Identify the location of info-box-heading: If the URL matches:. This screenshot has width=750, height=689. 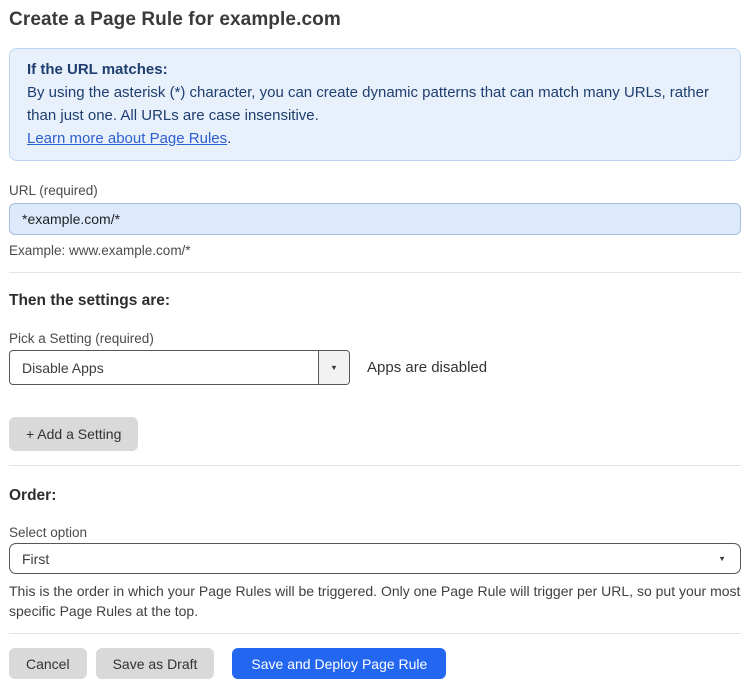
(97, 69).